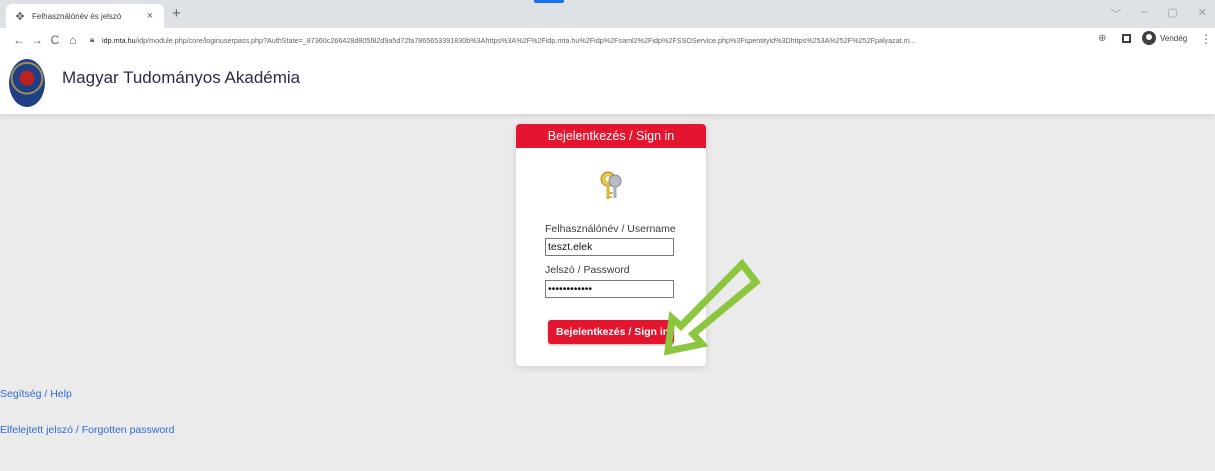 The width and height of the screenshot is (1215, 471). I want to click on username-label: Felhasználónév / Username, so click(610, 229).